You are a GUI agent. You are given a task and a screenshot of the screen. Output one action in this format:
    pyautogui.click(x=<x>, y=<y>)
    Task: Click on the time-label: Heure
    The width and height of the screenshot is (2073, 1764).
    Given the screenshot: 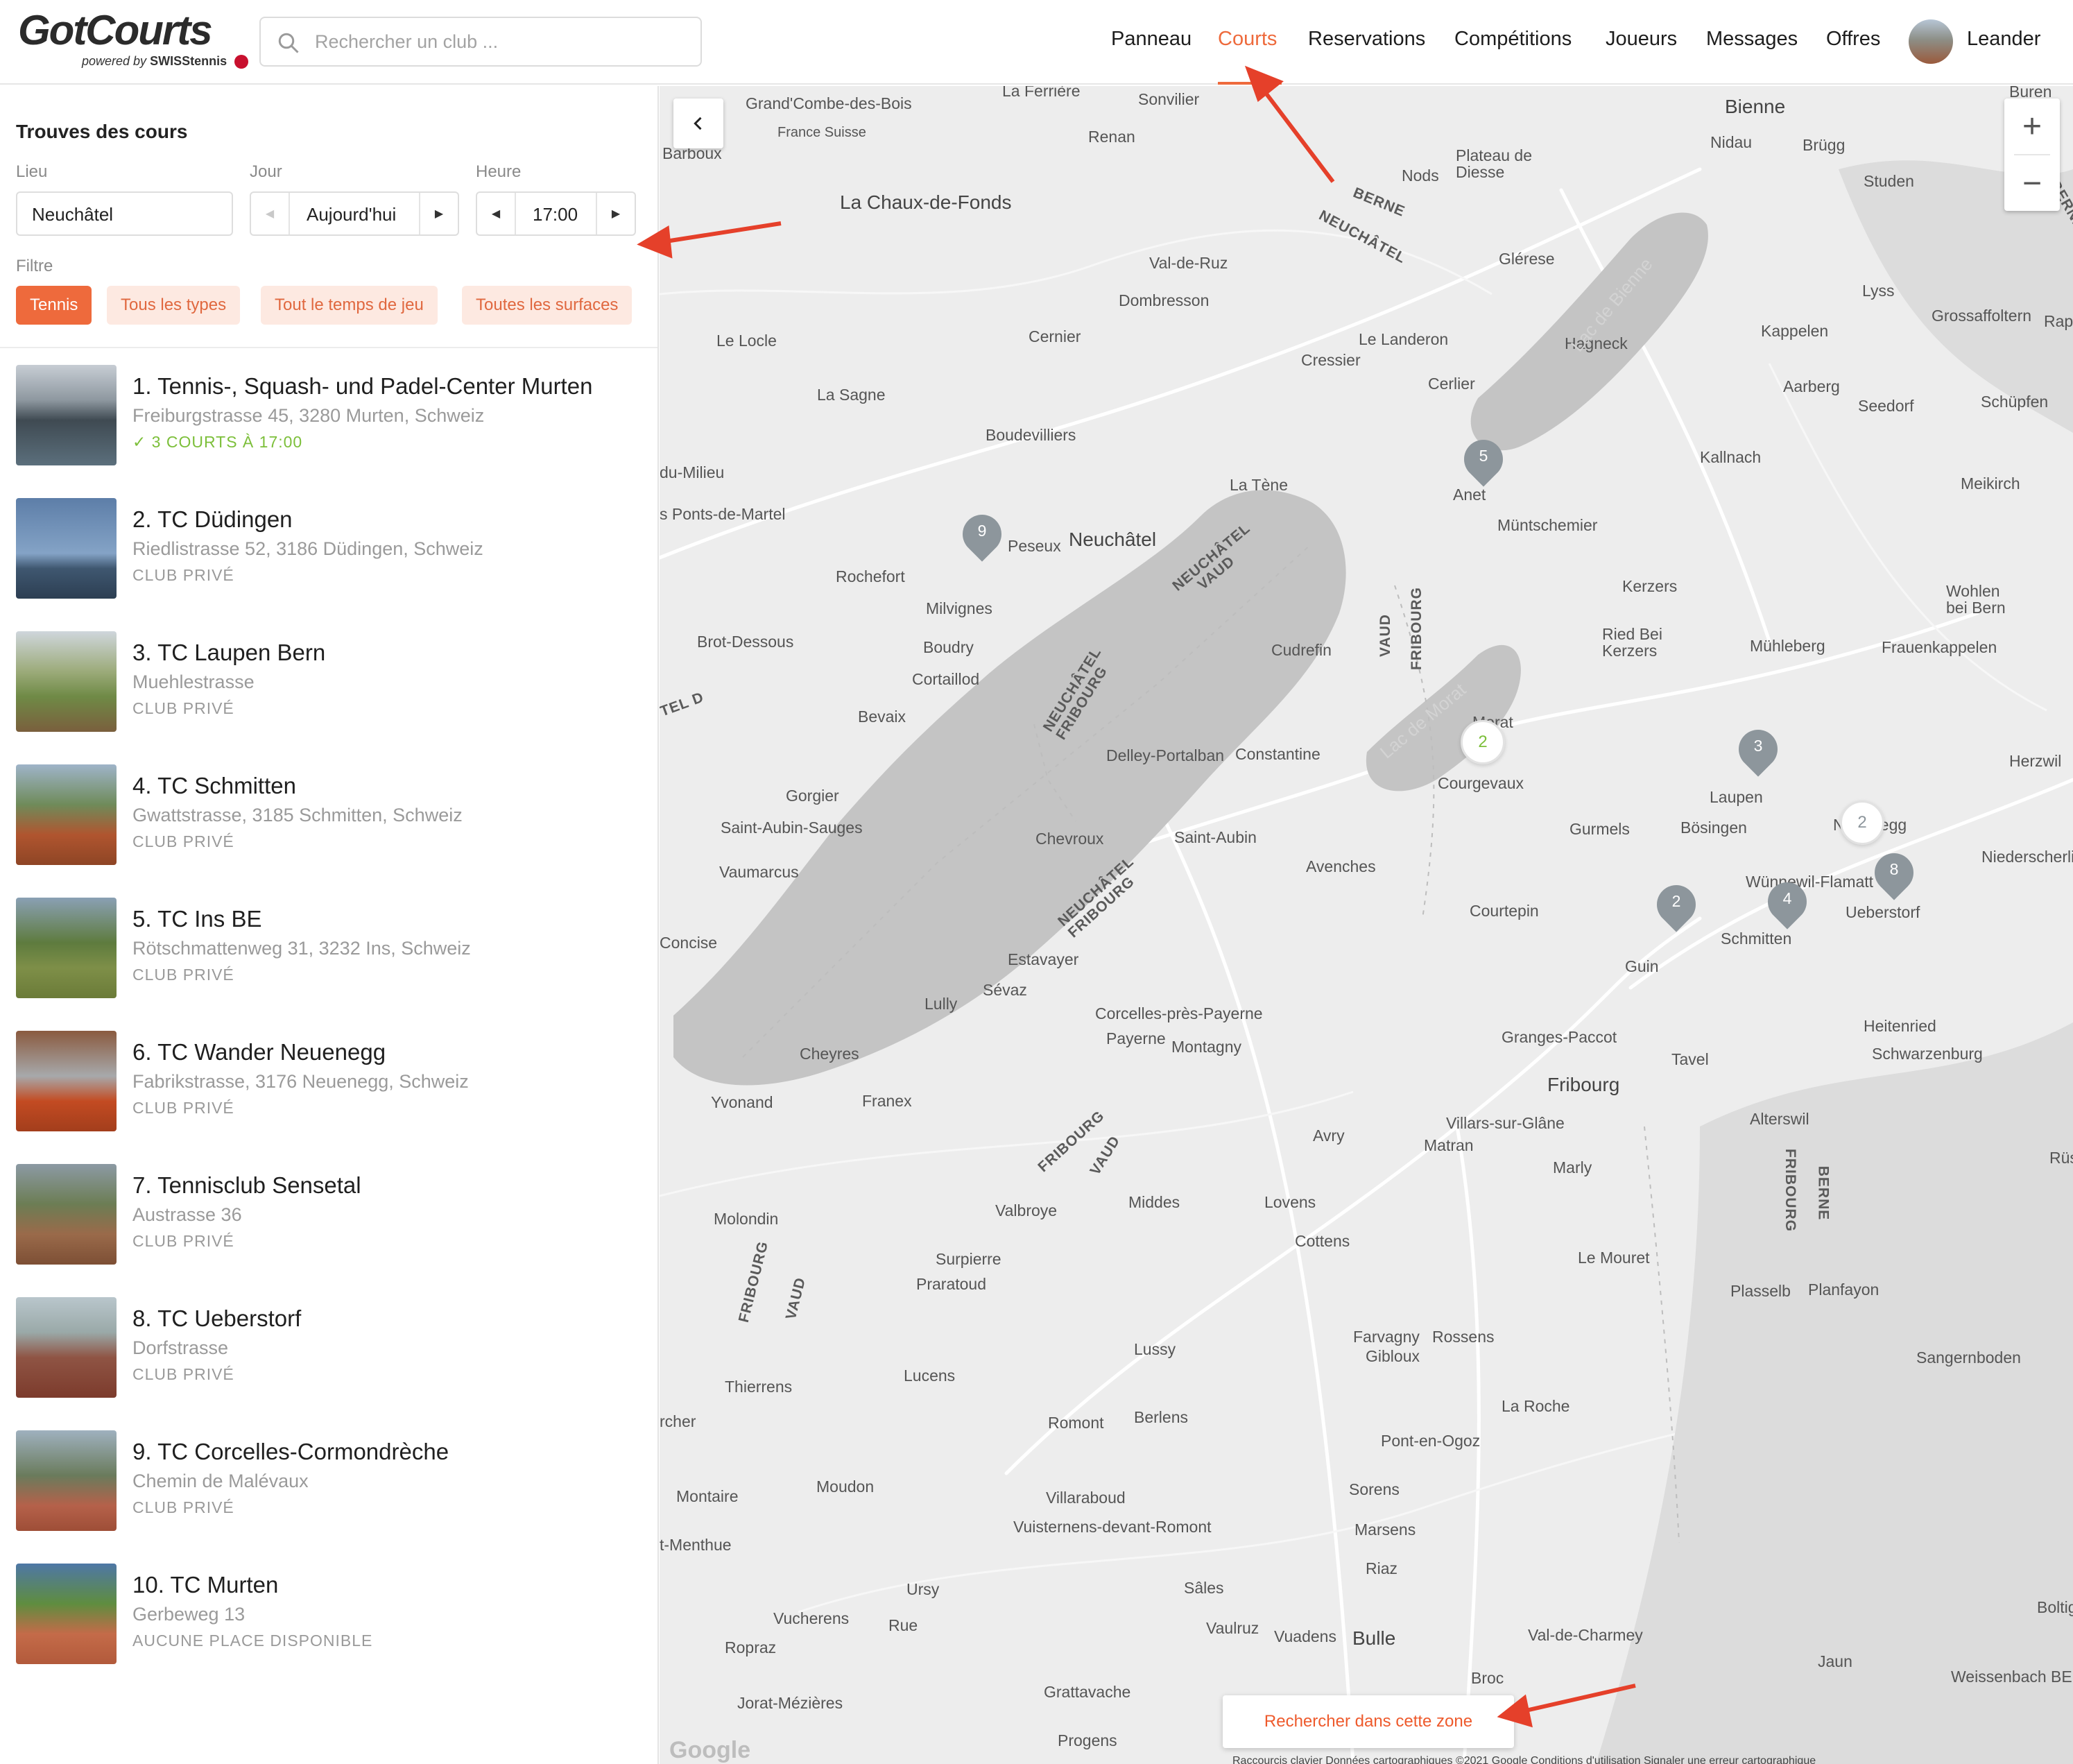 What is the action you would take?
    pyautogui.click(x=499, y=171)
    